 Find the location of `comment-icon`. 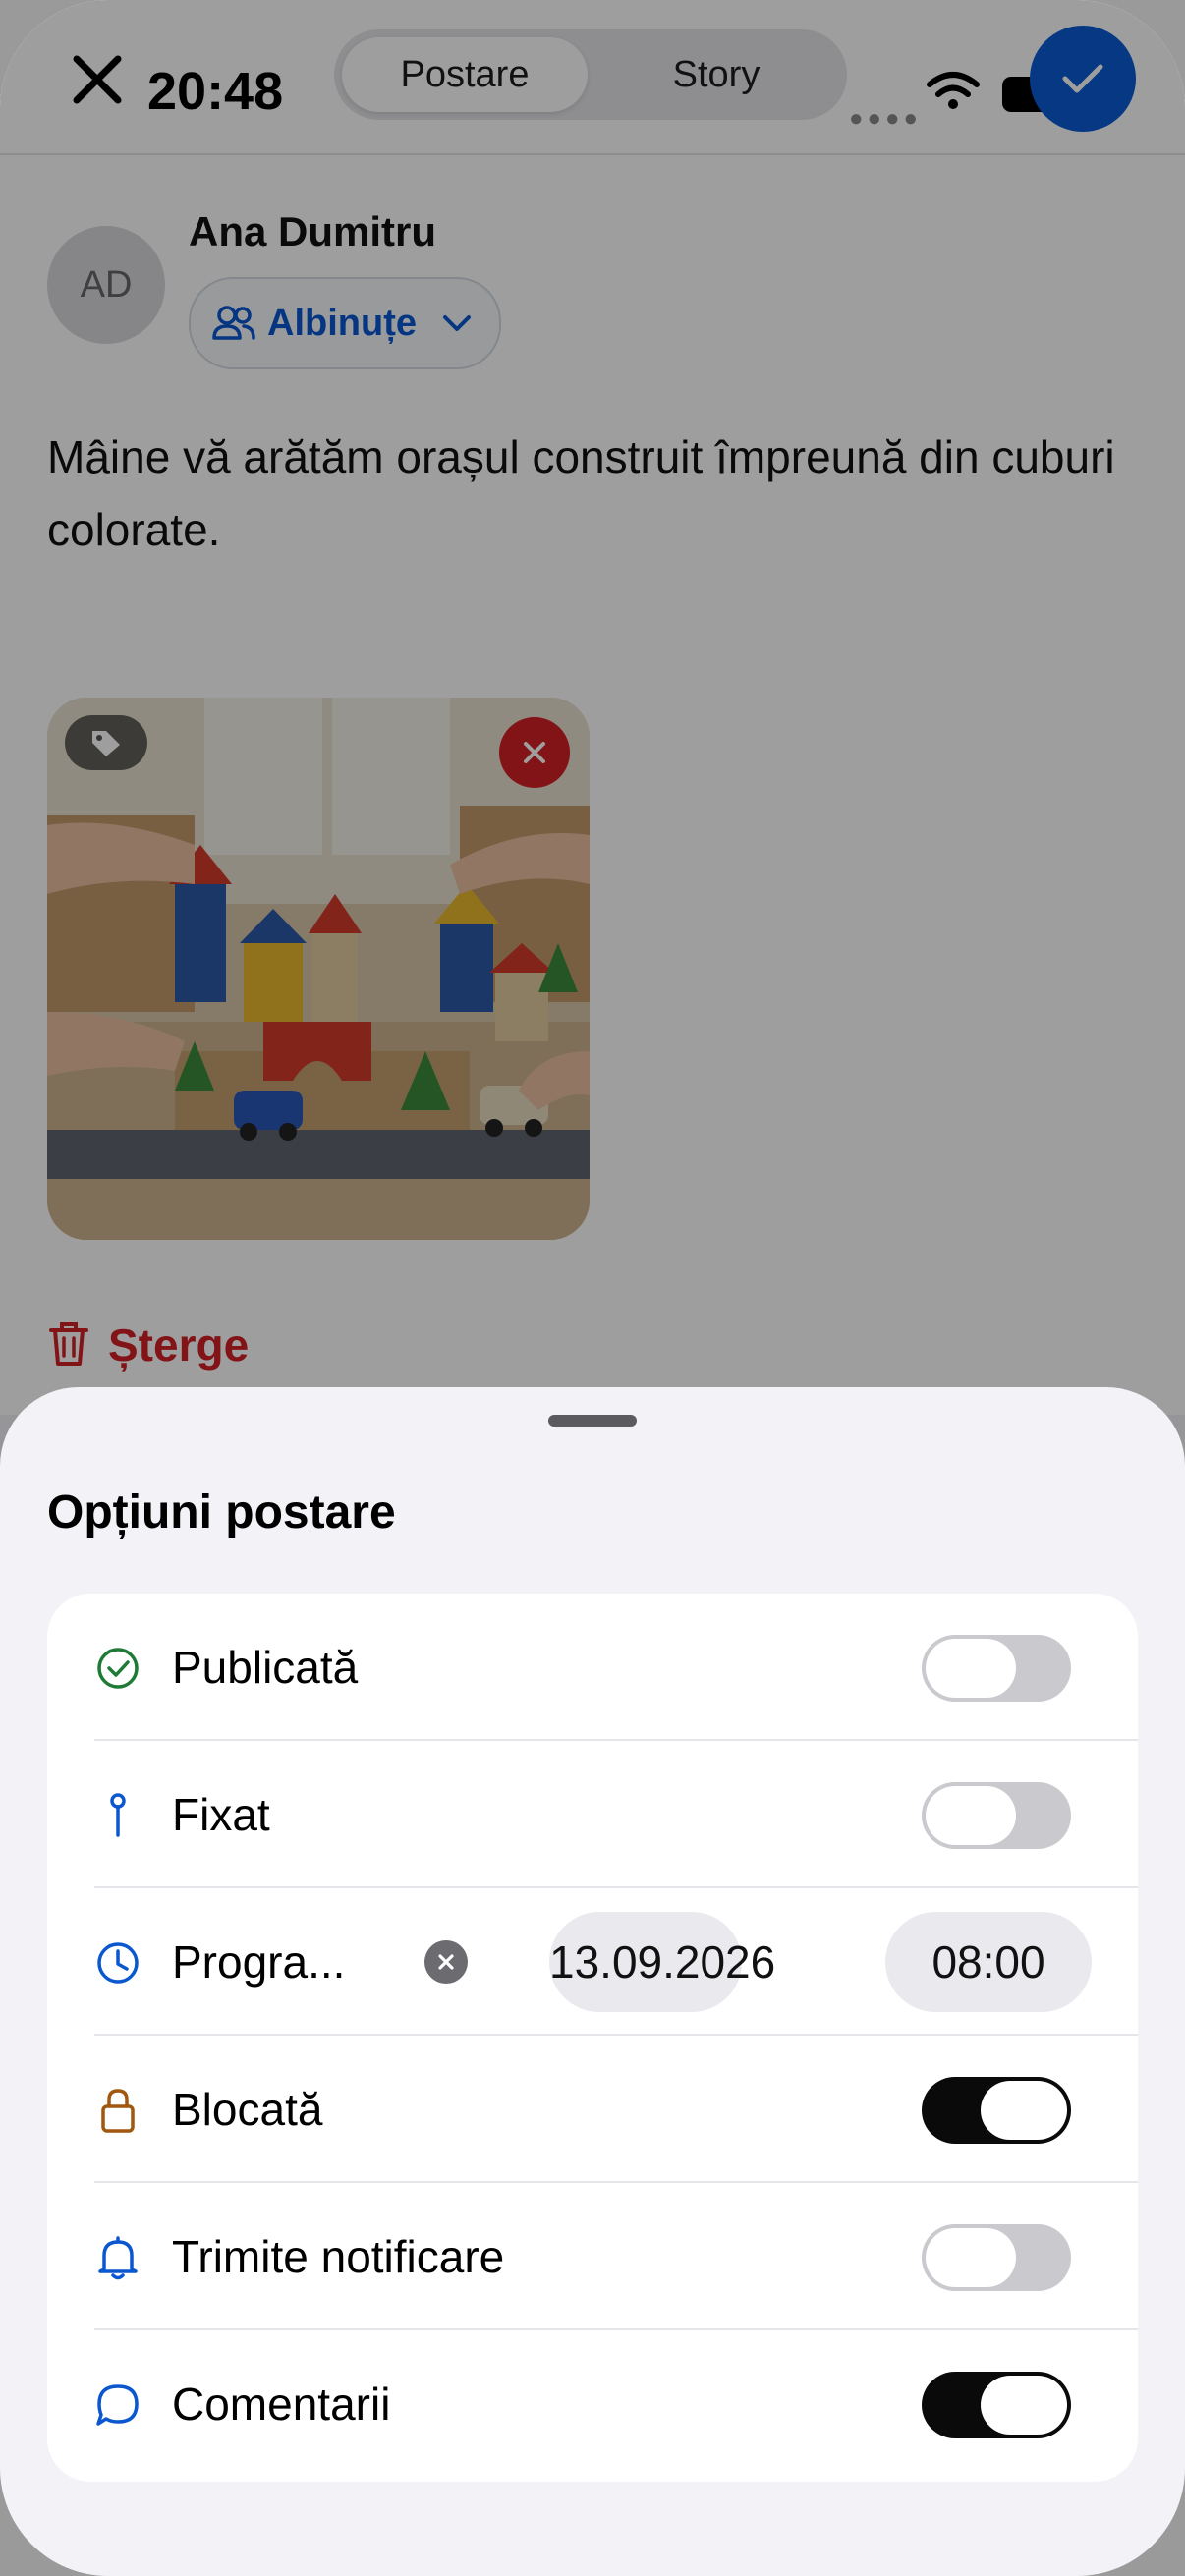

comment-icon is located at coordinates (118, 2405).